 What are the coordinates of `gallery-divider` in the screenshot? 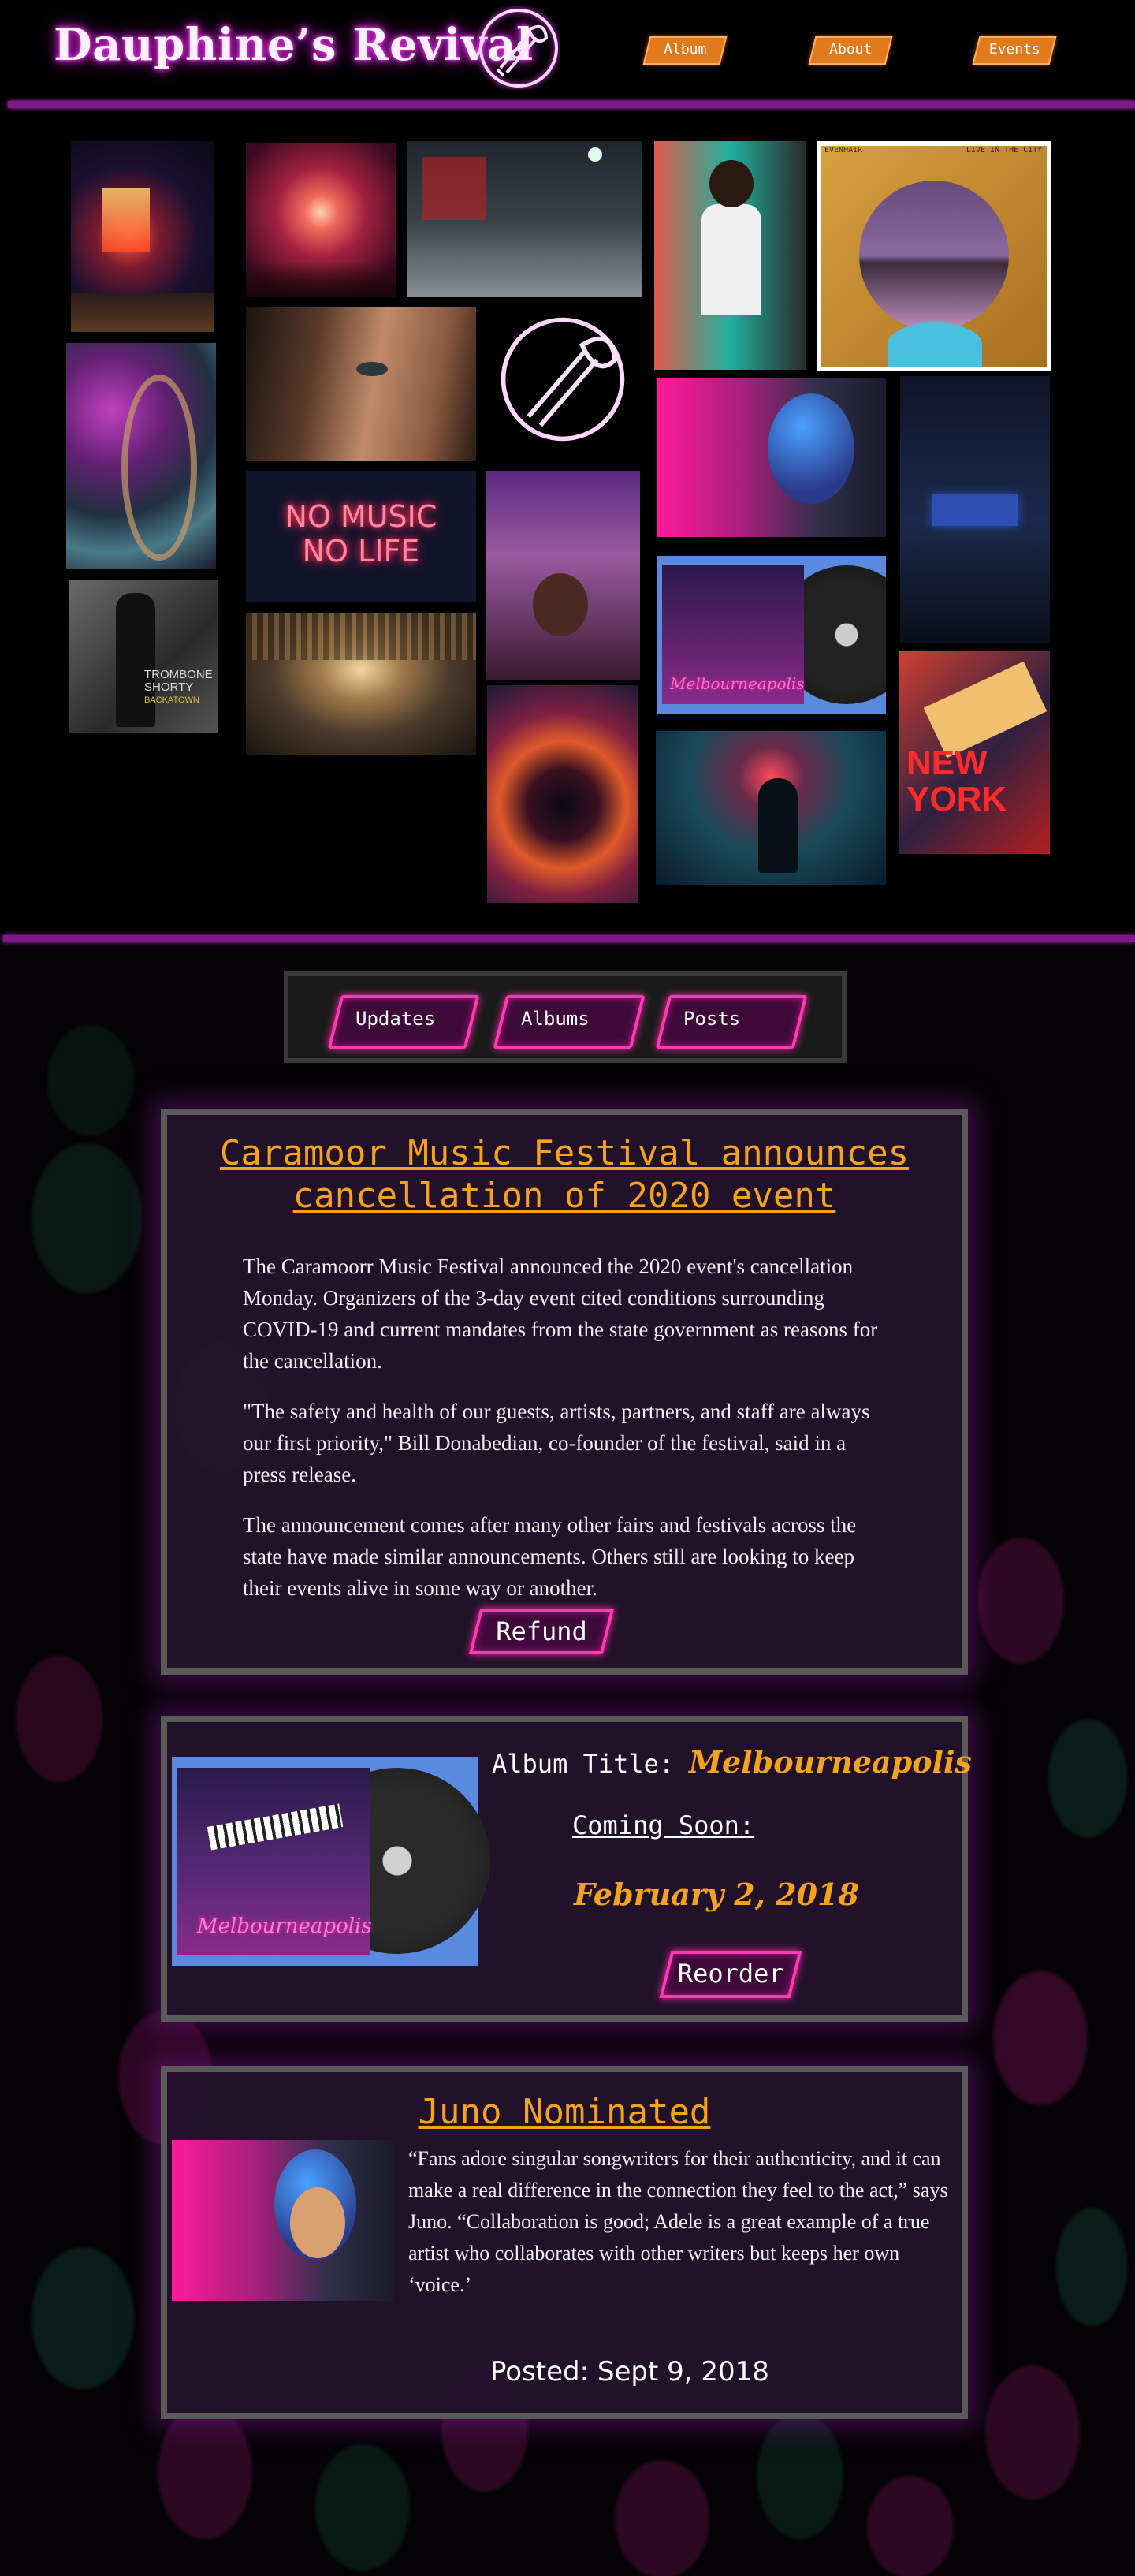 It's located at (569, 938).